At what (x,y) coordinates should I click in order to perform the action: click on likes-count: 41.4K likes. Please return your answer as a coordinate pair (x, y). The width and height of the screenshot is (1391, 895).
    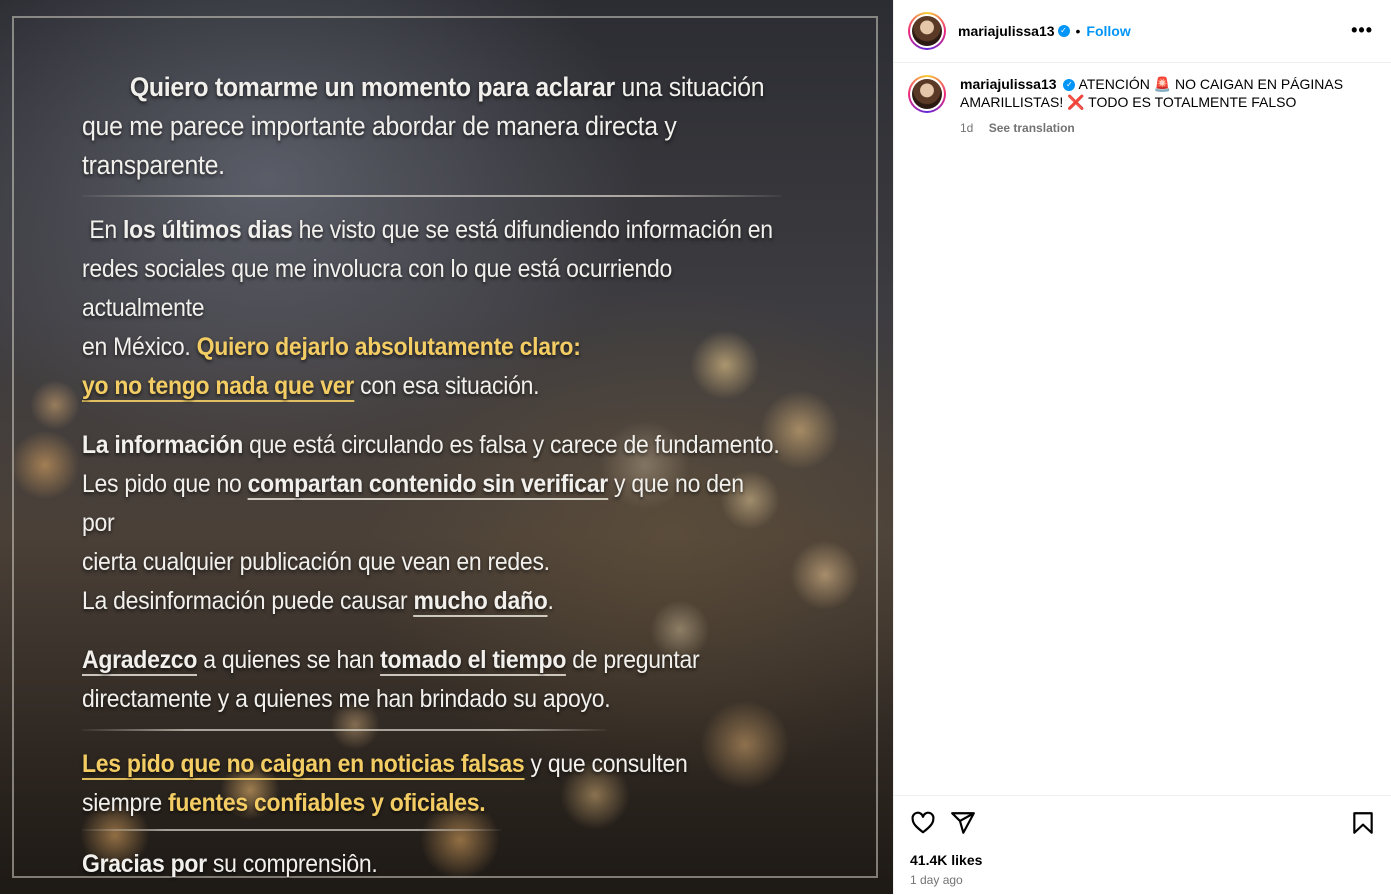
    Looking at the image, I should click on (946, 860).